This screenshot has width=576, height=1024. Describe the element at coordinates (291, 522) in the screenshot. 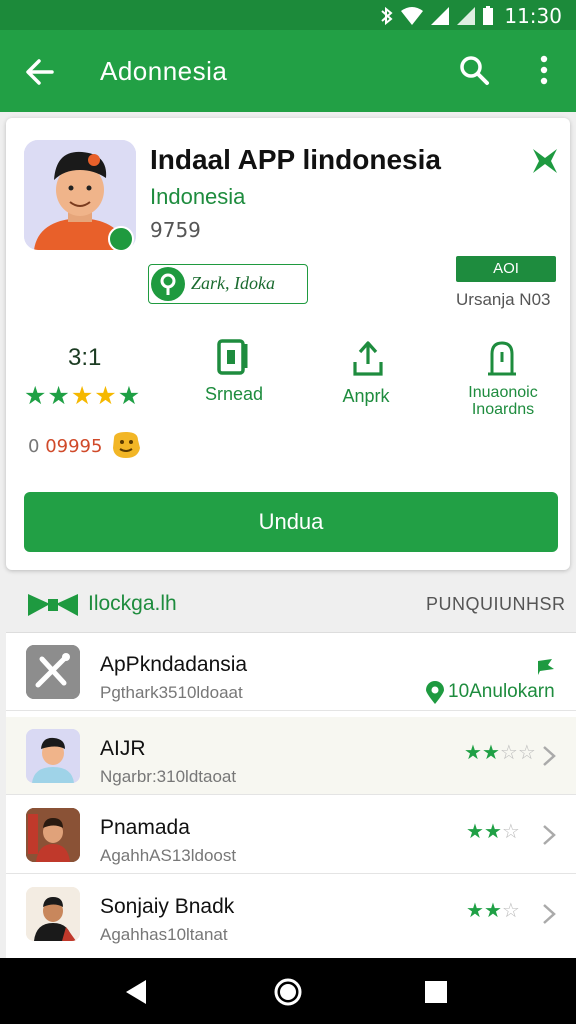

I see `install-button: Undua` at that location.